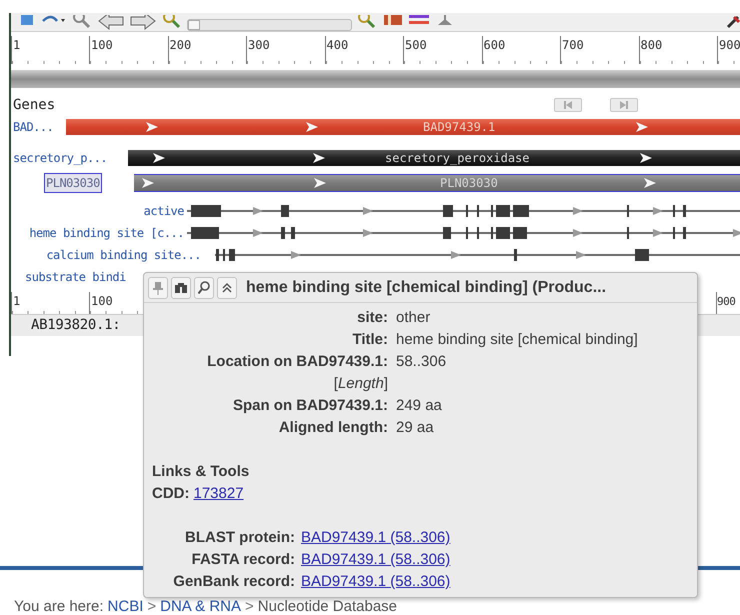 The width and height of the screenshot is (740, 615). What do you see at coordinates (194, 25) in the screenshot?
I see `zoom-slider-thumb` at bounding box center [194, 25].